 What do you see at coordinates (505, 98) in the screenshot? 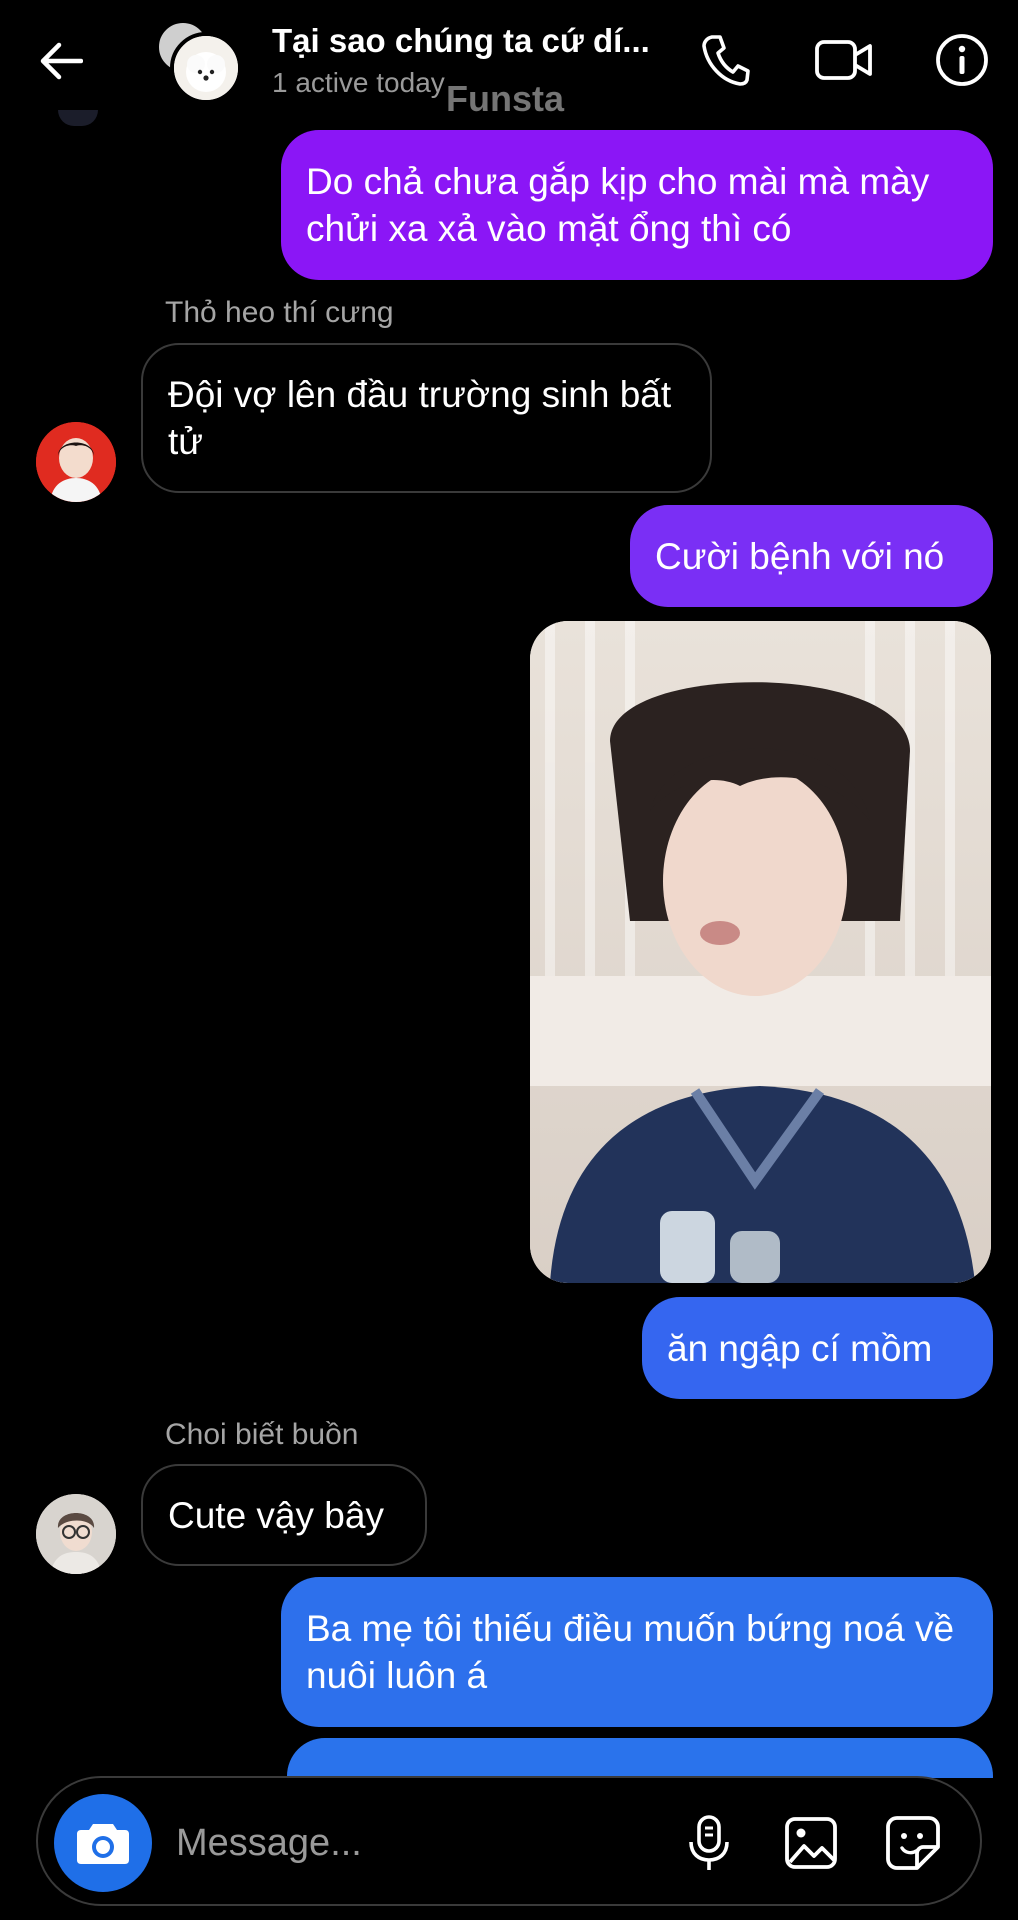
I see `watermark: Funsta` at bounding box center [505, 98].